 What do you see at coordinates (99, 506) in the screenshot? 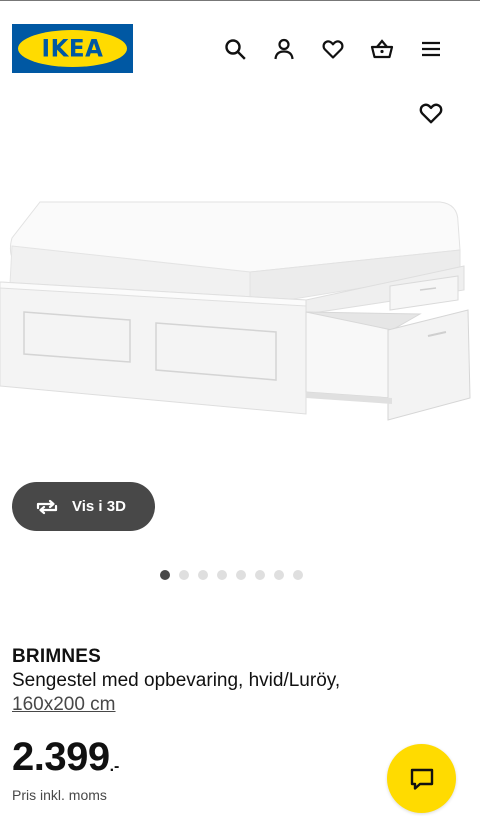
I see `view-in-3d-label: Vis i 3D` at bounding box center [99, 506].